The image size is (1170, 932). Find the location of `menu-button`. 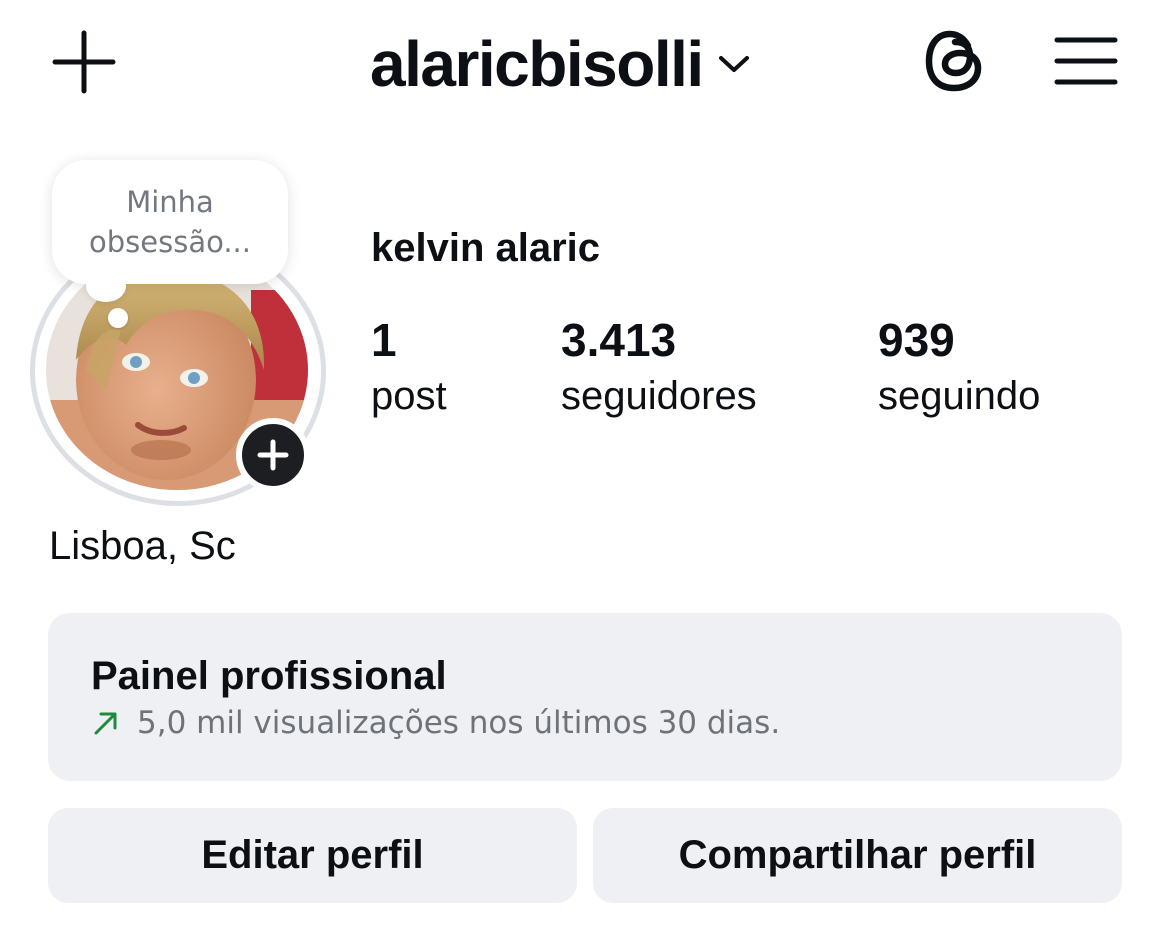

menu-button is located at coordinates (1086, 61).